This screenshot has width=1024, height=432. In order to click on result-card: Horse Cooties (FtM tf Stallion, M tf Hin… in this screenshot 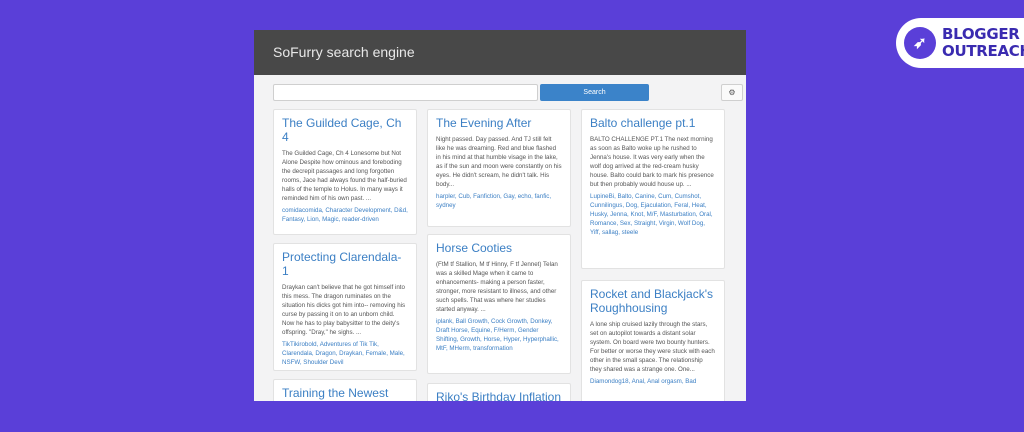, I will do `click(499, 304)`.